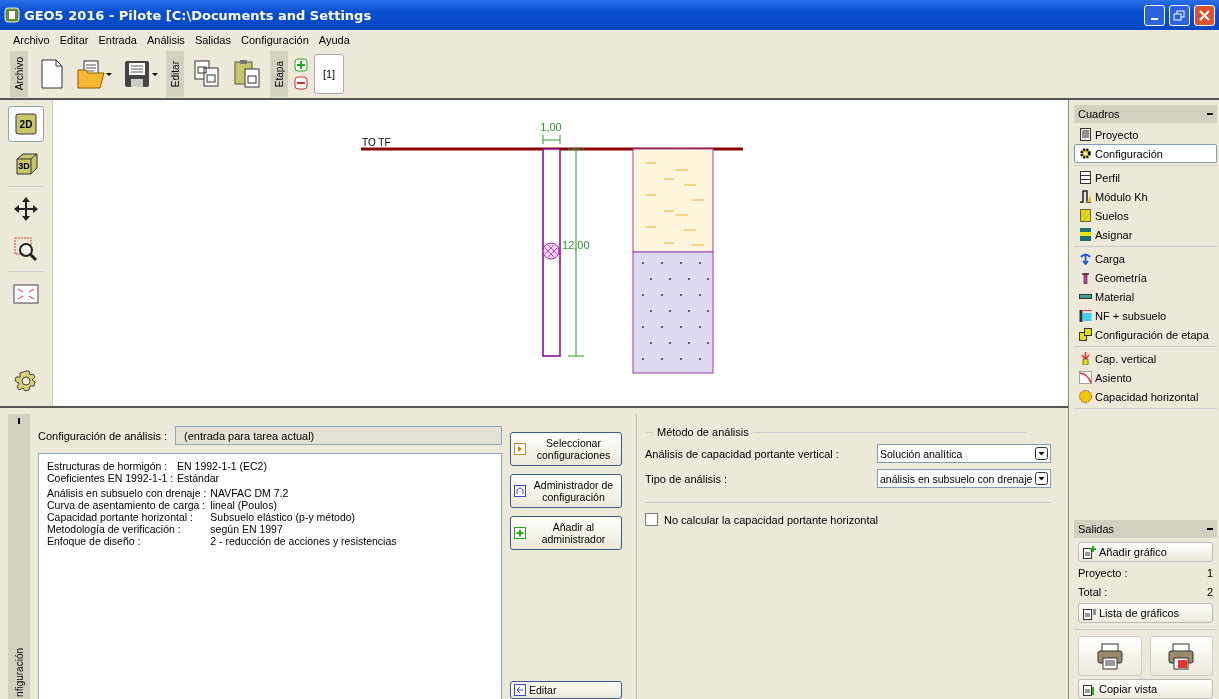  I want to click on field-label: Tipo de análisis :, so click(686, 478).